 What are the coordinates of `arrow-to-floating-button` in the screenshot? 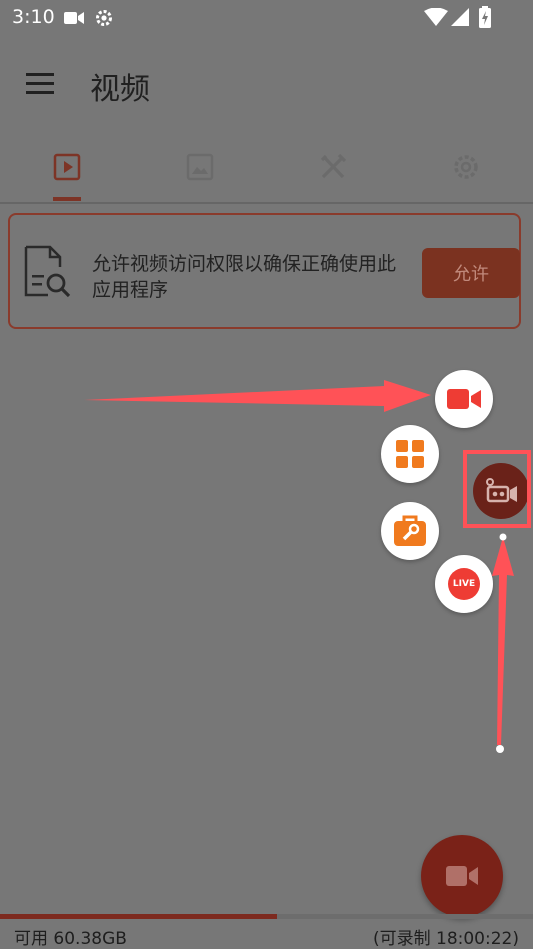 It's located at (503, 641).